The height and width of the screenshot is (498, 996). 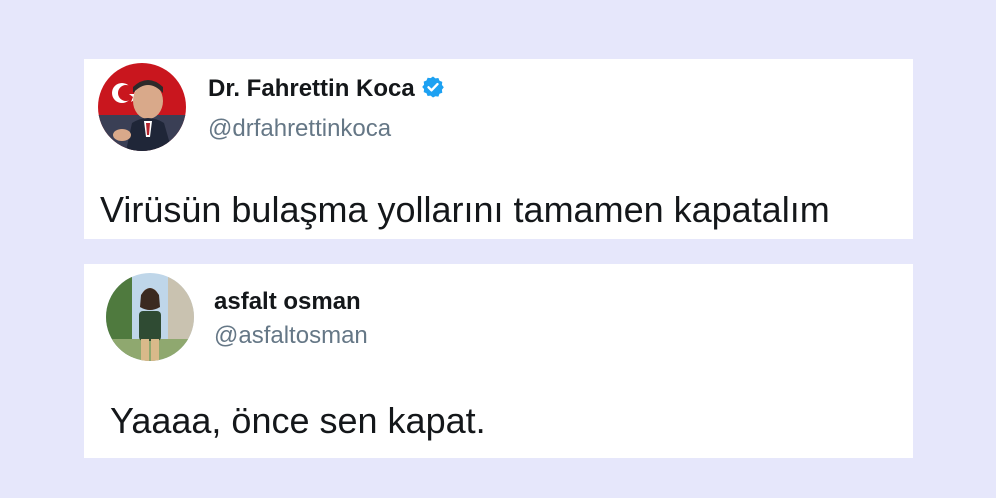 I want to click on author-name: Dr. Fahrettin Koca, so click(x=326, y=89).